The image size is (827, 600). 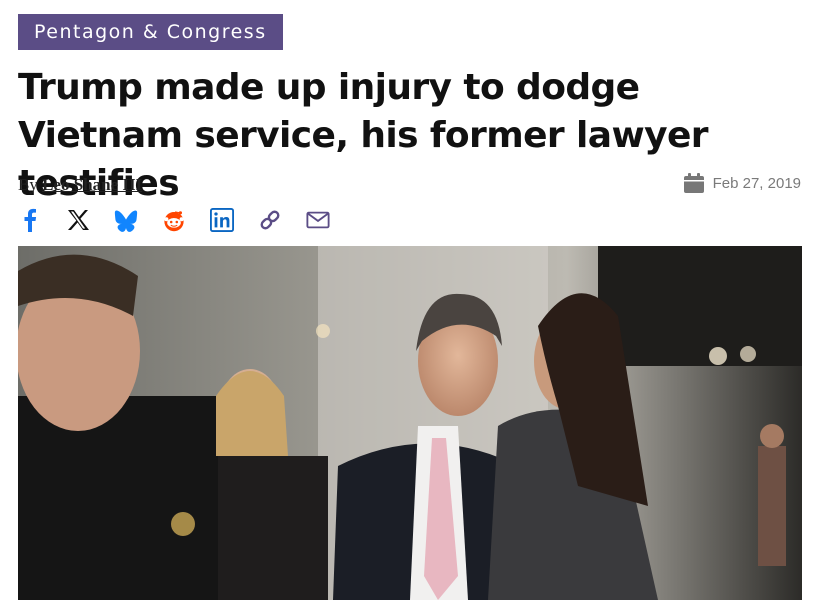 I want to click on x-icon, so click(x=78, y=220).